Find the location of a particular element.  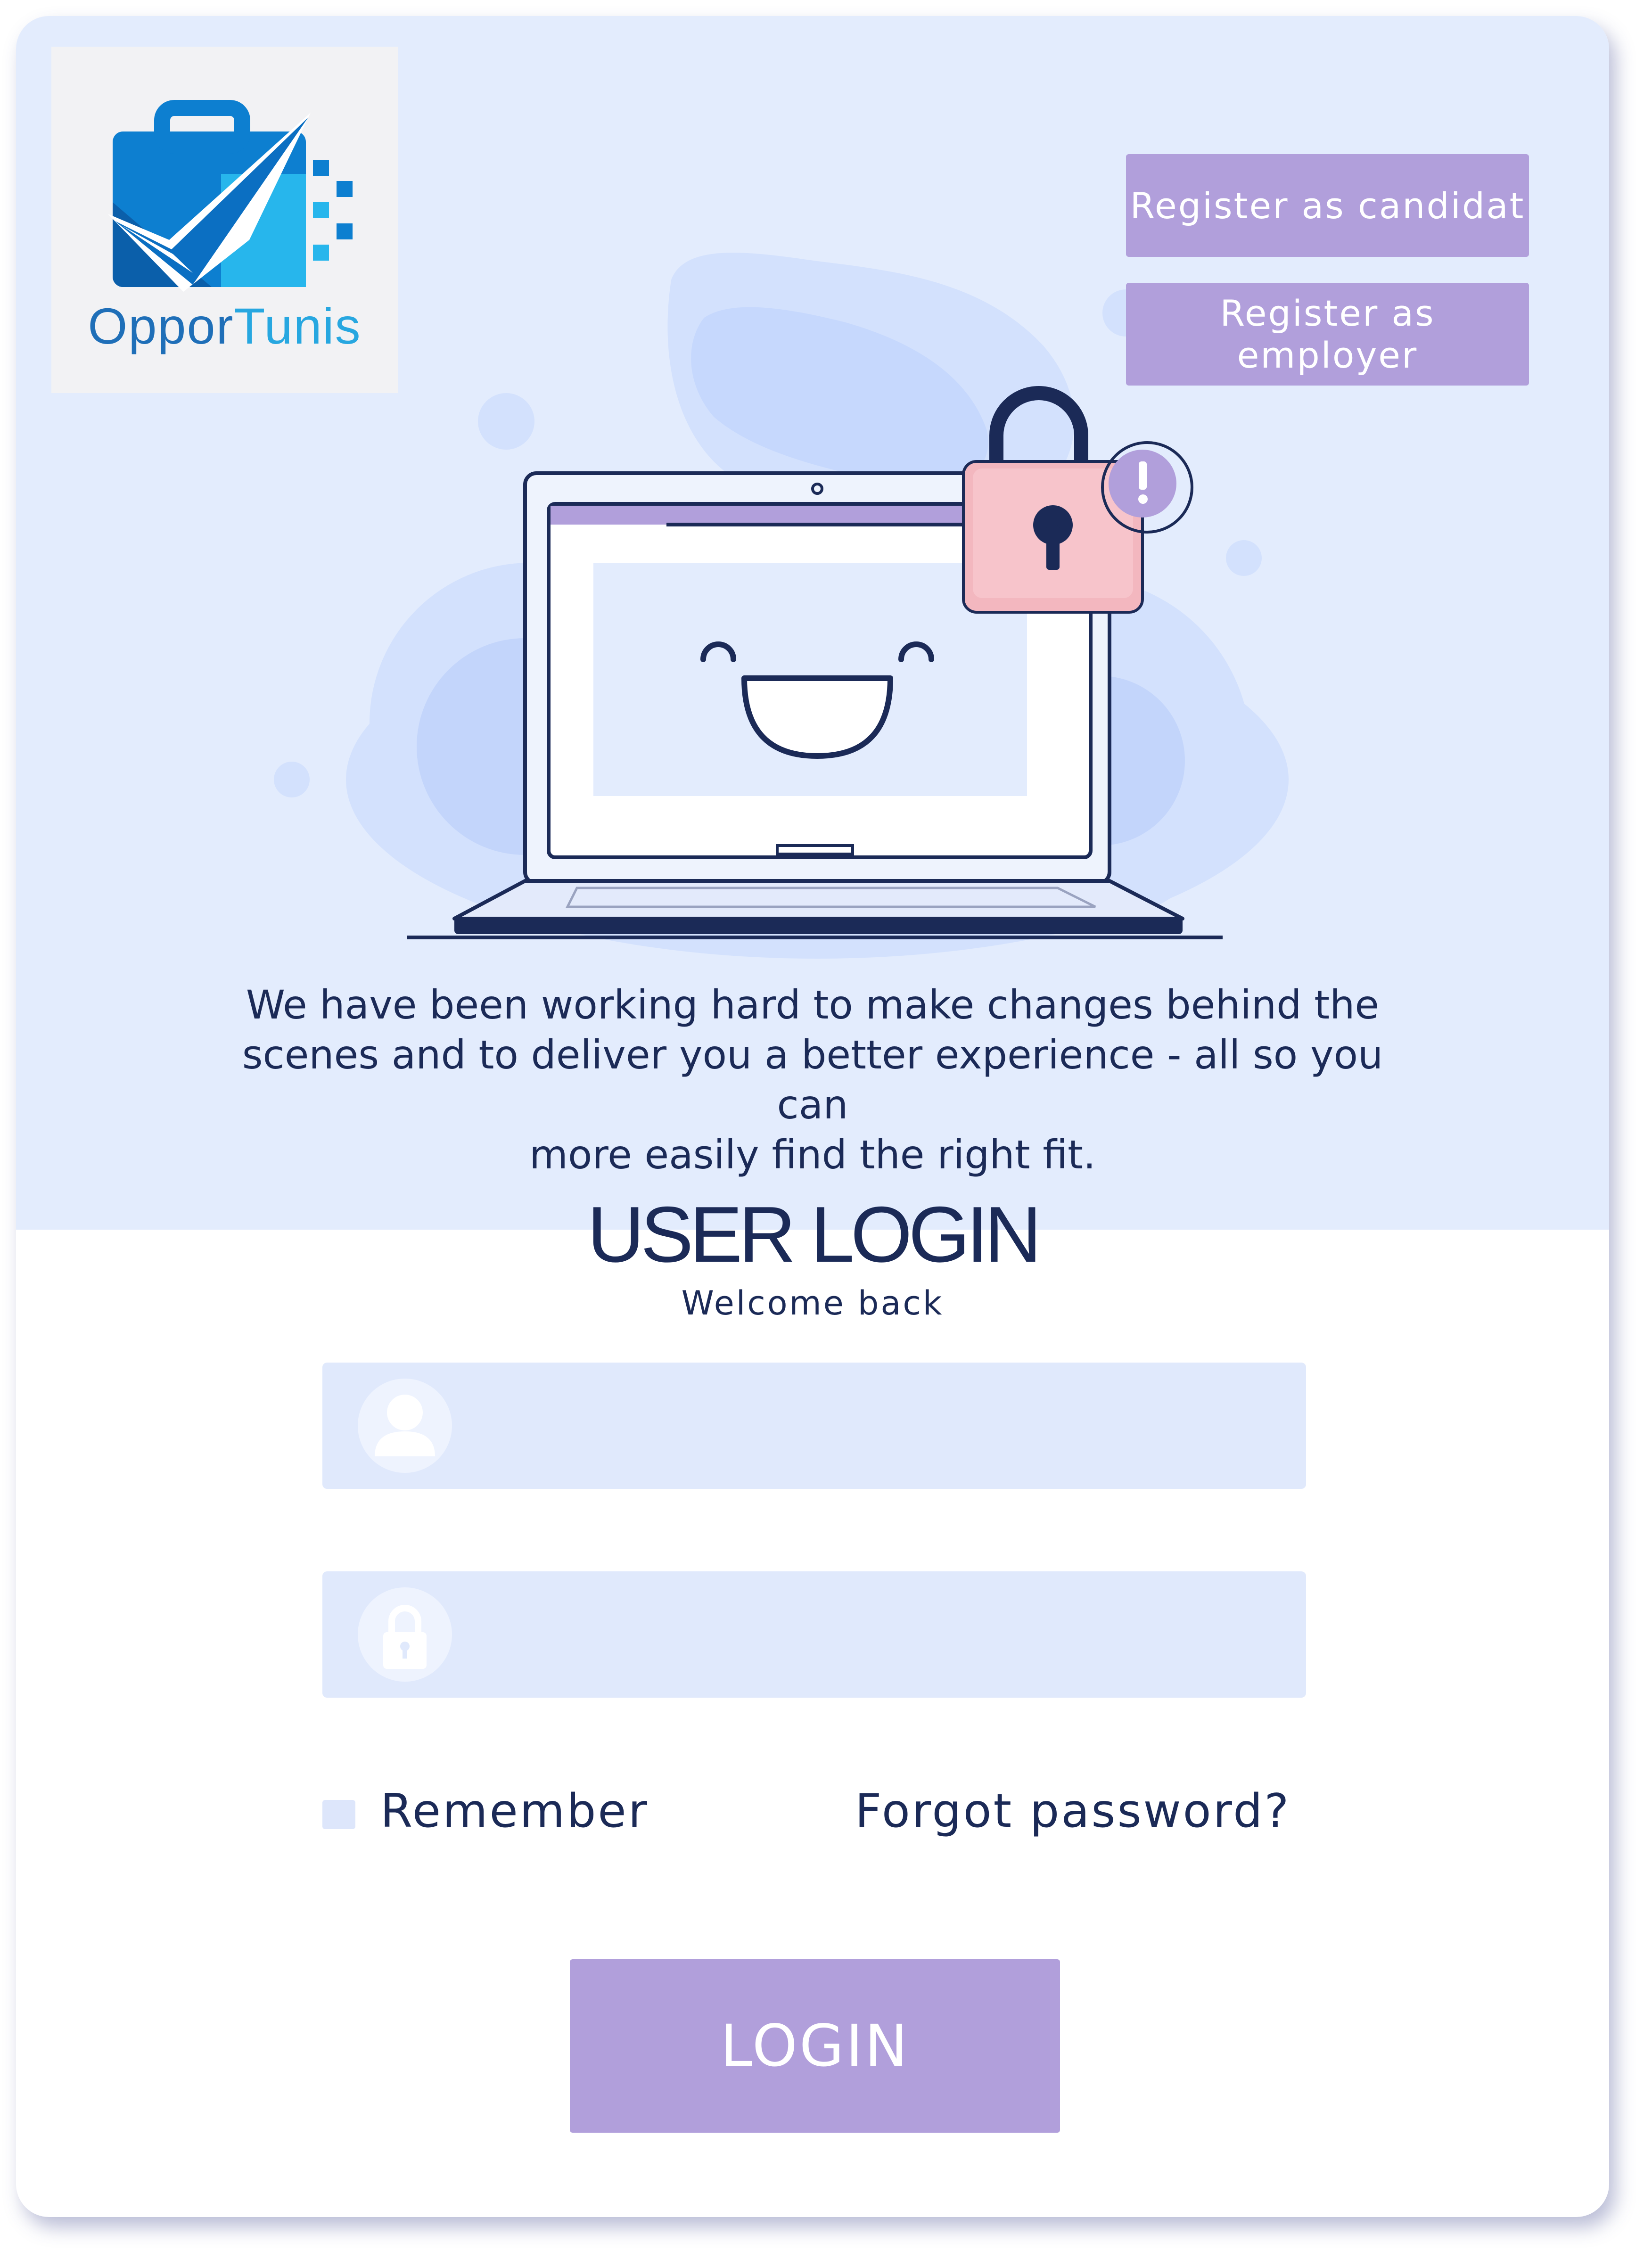

register-employer-button: Register as employer is located at coordinates (1328, 334).